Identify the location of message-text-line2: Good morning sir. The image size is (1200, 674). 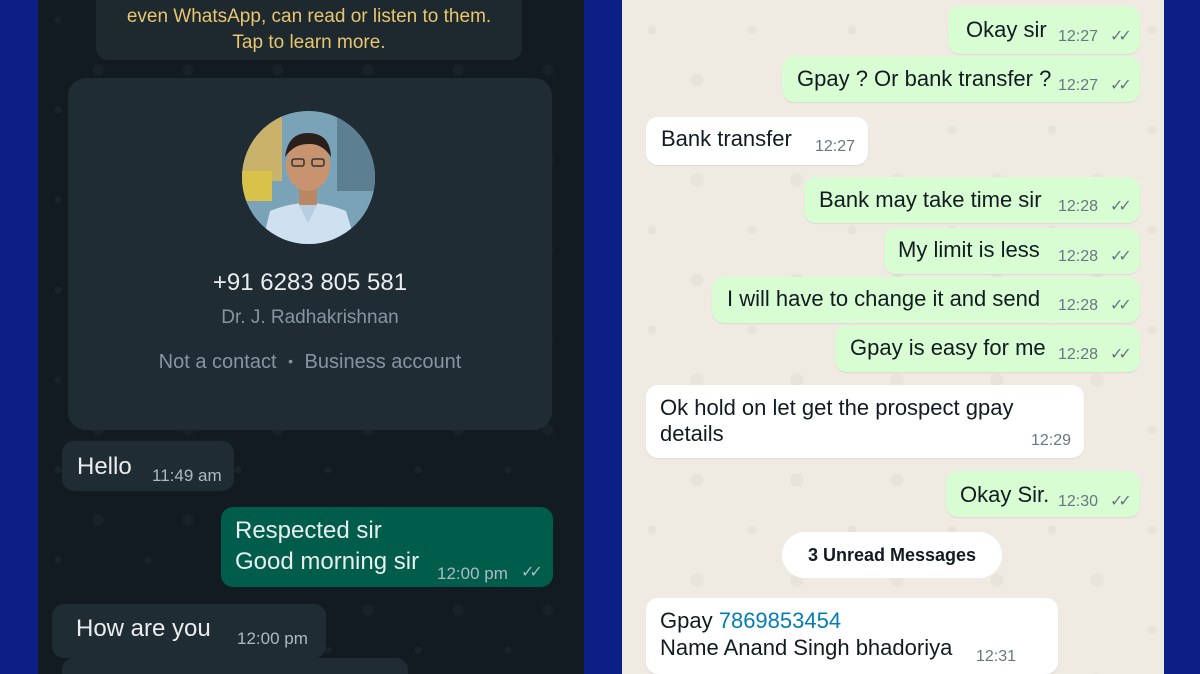
(327, 561).